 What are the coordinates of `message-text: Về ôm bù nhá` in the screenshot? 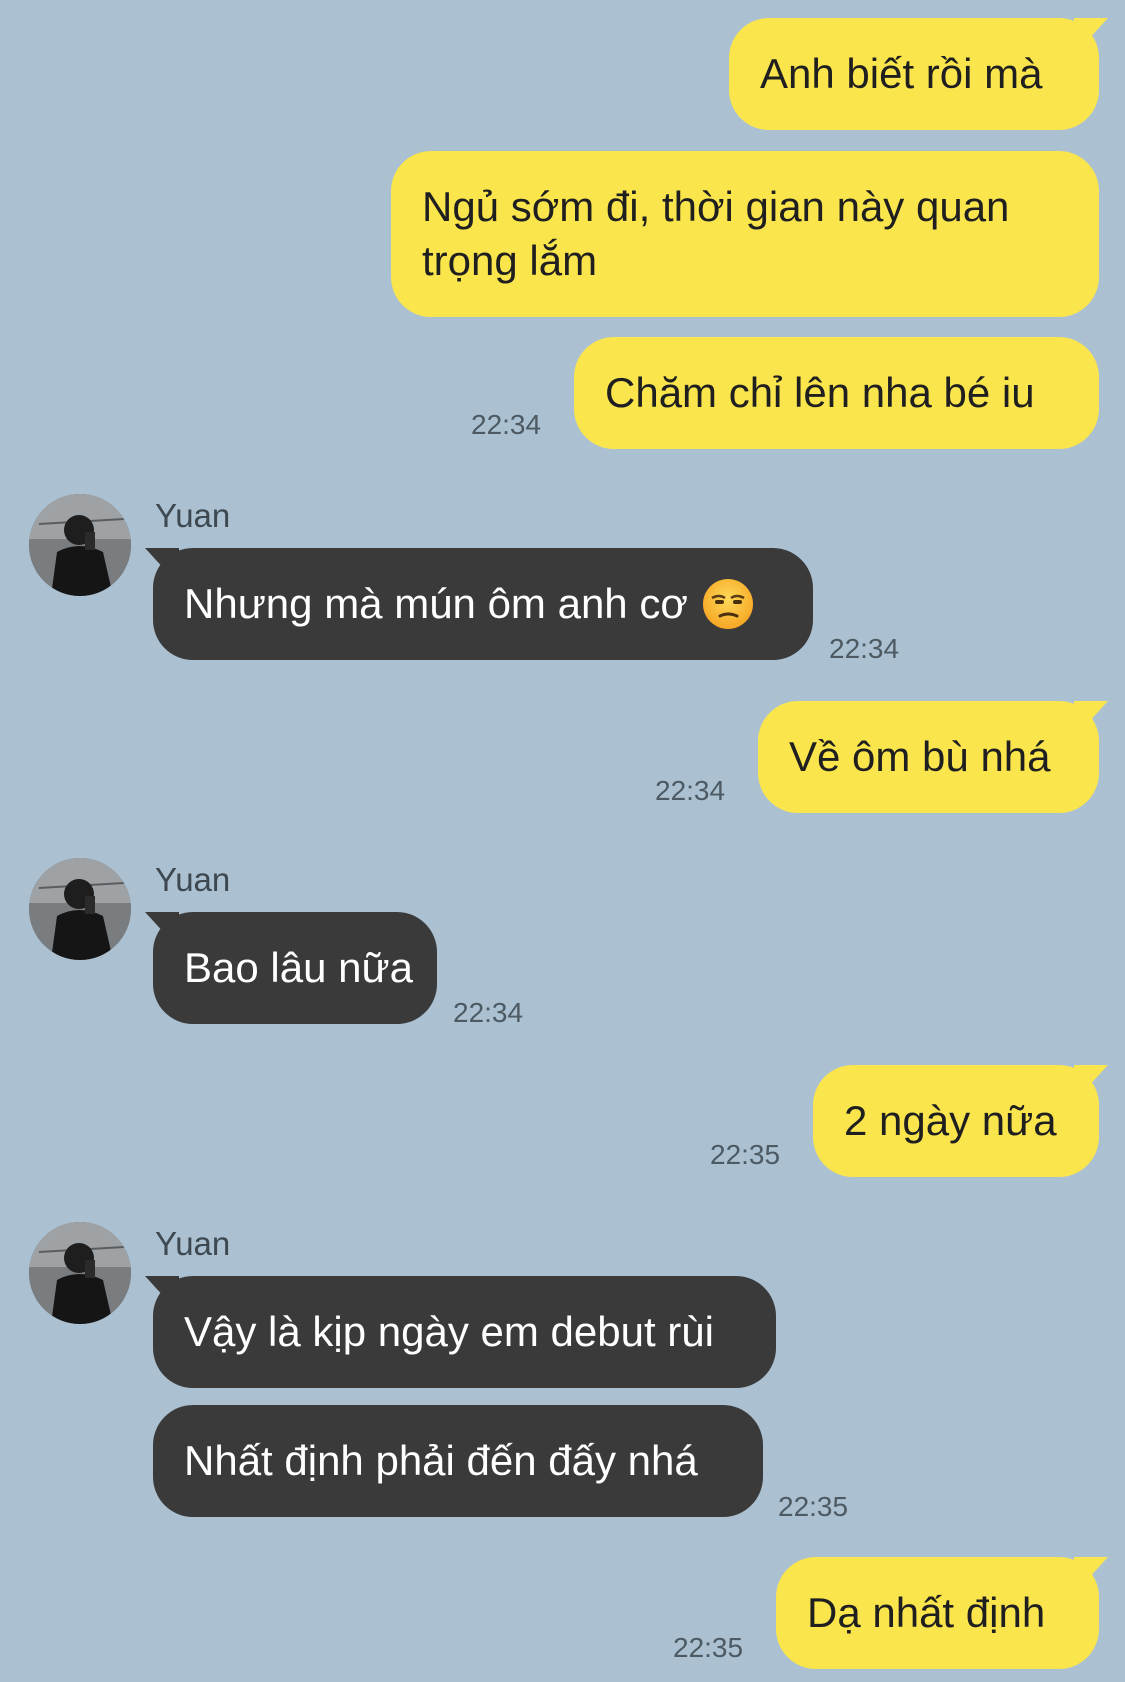 It's located at (920, 756).